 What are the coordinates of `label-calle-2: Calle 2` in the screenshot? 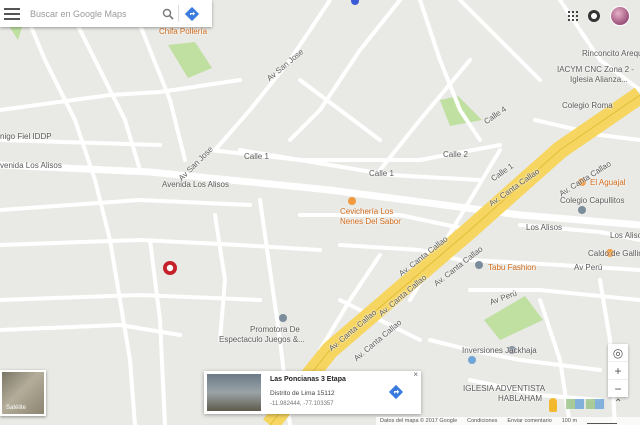 It's located at (455, 154).